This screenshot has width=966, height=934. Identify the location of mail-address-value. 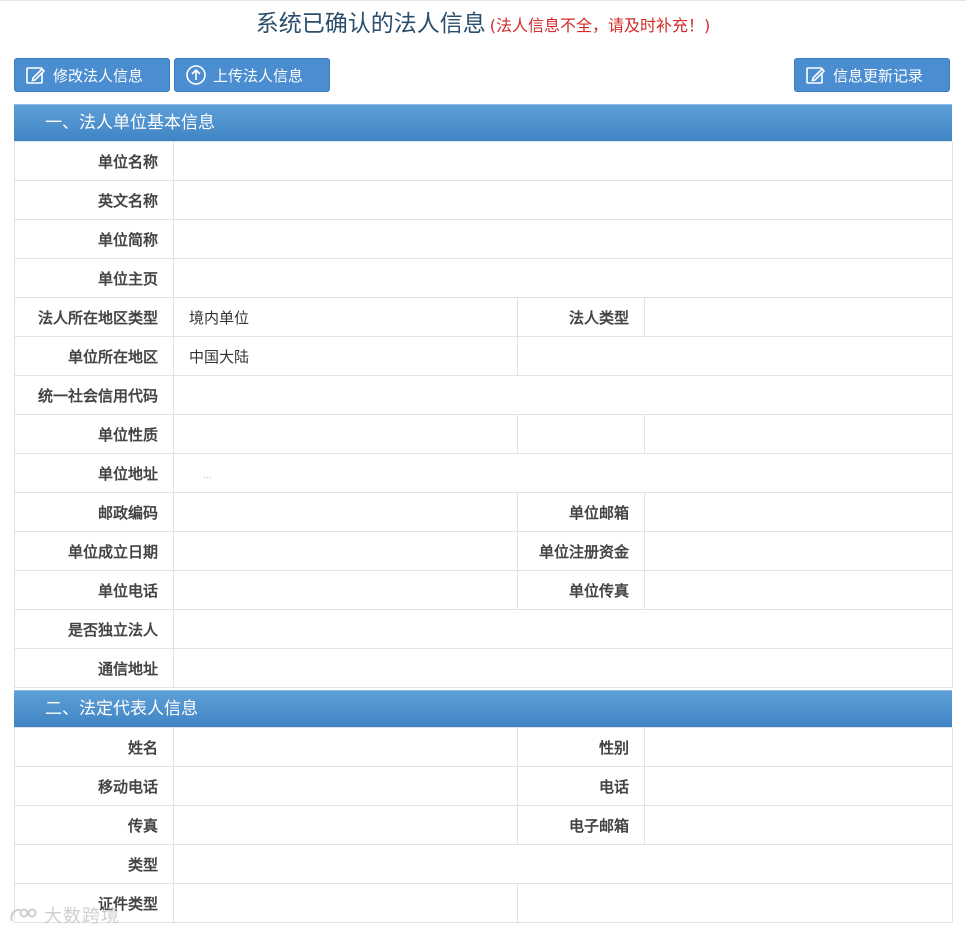
(563, 668).